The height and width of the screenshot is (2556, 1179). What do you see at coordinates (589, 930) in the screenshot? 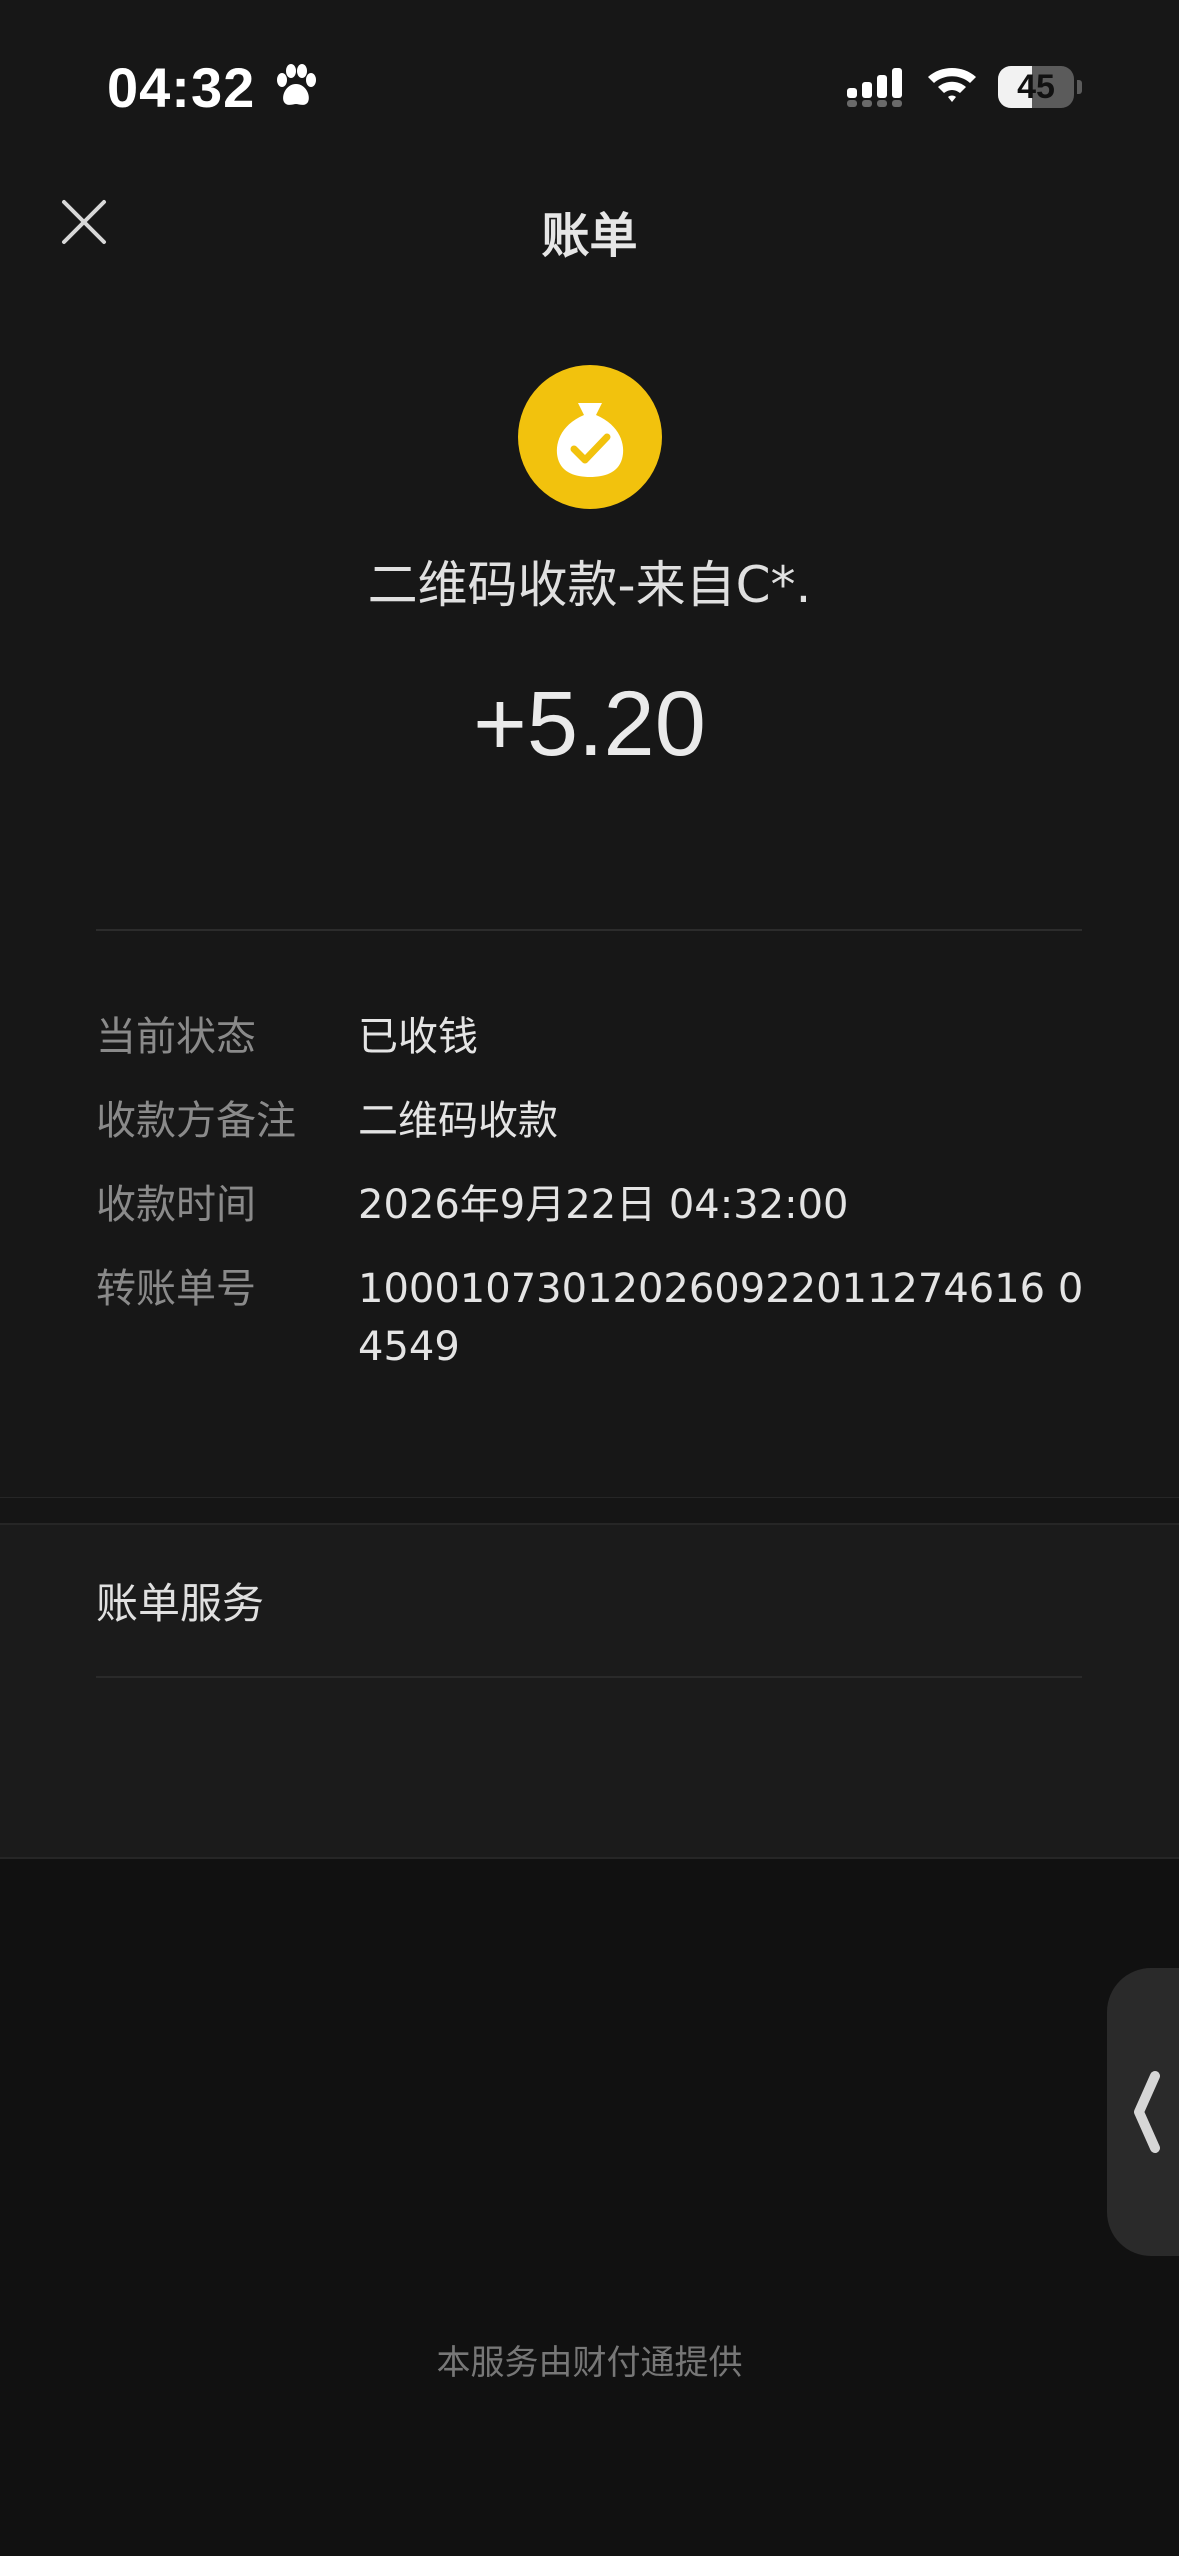
I see `divider` at bounding box center [589, 930].